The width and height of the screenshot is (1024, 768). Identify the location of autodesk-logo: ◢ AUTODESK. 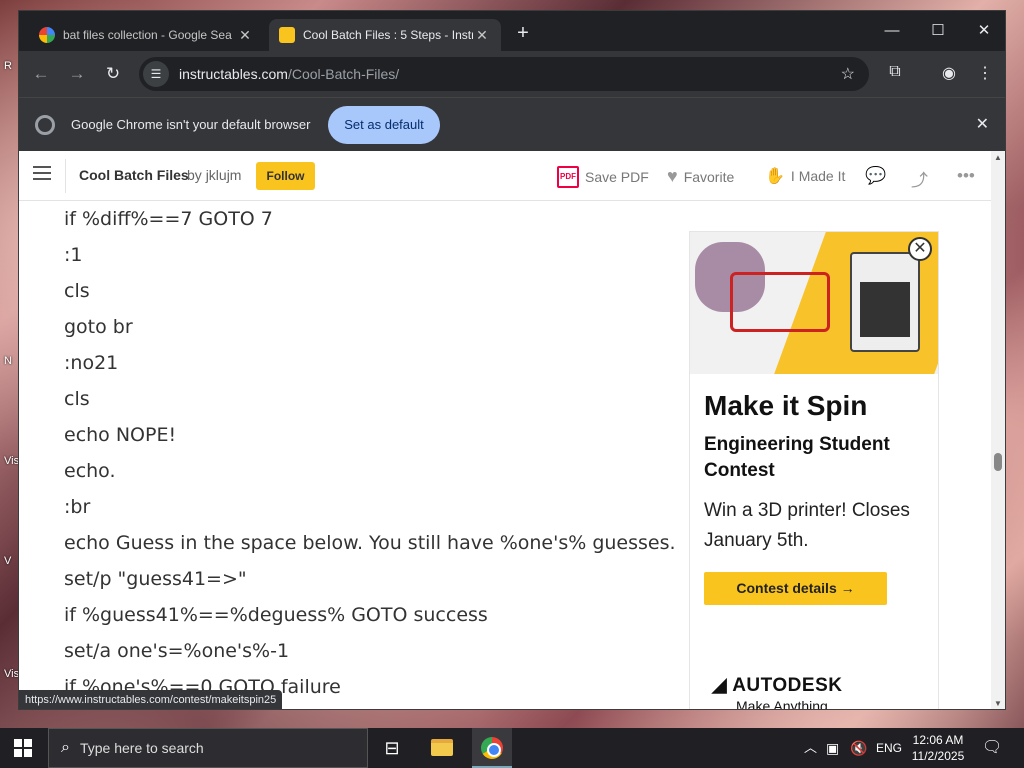
(777, 685).